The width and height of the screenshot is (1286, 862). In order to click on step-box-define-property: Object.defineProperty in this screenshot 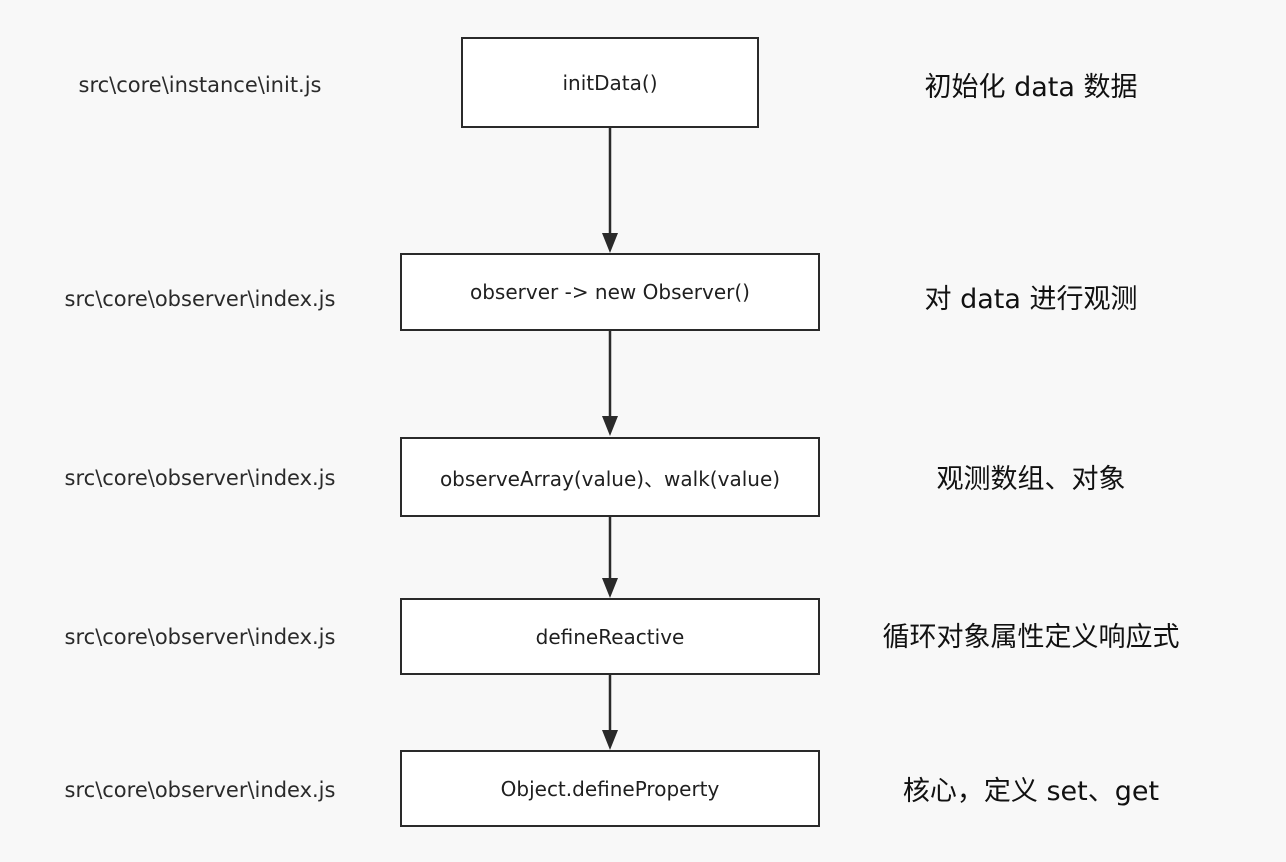, I will do `click(610, 788)`.